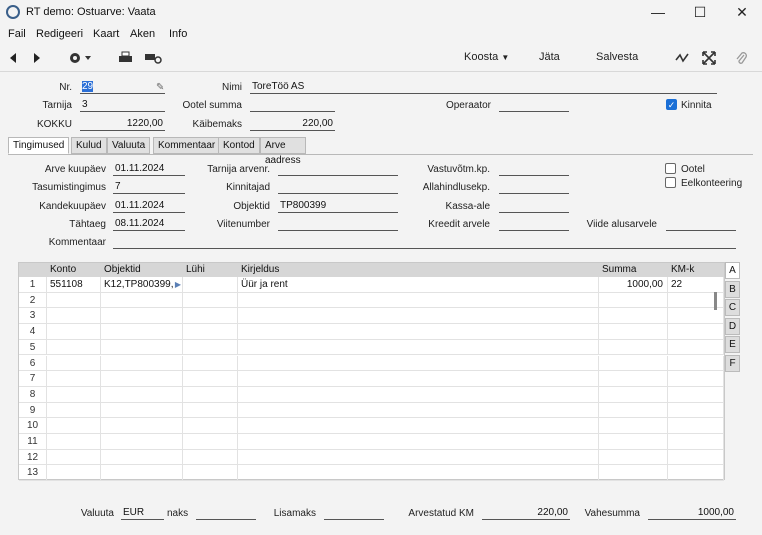 Image resolution: width=762 pixels, height=535 pixels. What do you see at coordinates (187, 145) in the screenshot?
I see `tab-kommentaar: Kommentaar` at bounding box center [187, 145].